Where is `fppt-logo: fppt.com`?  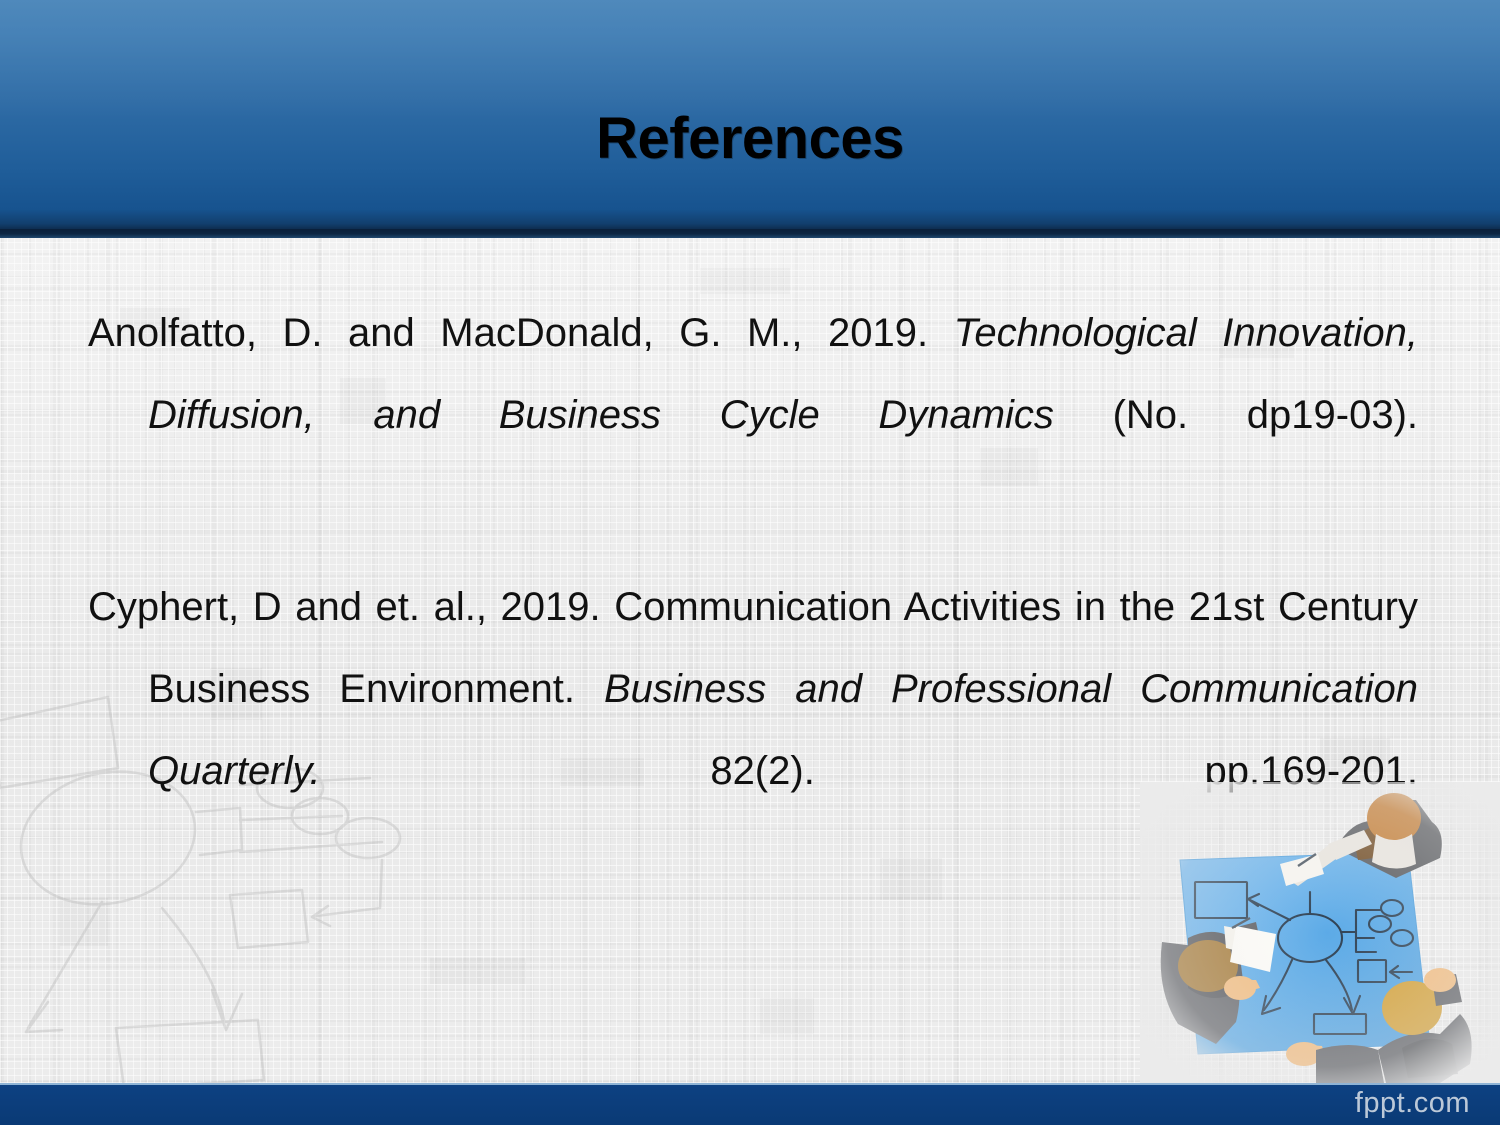
fppt-logo: fppt.com is located at coordinates (1412, 1103).